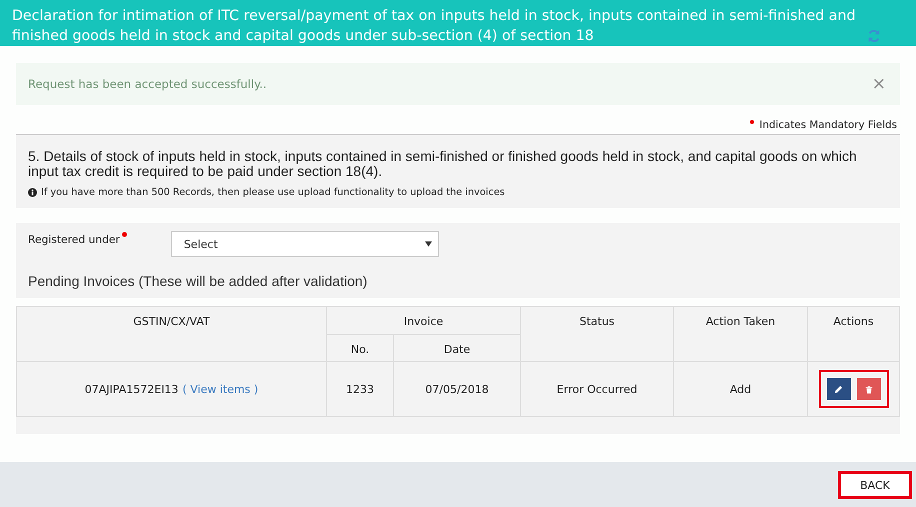 This screenshot has width=916, height=507. I want to click on section-heading: 5. Details of stock of inputs held in stock, inputs contained in semi-finished or finished goods held in stock, and capital goods on which input tax credit is required to be paid under section 18(4)., so click(443, 164).